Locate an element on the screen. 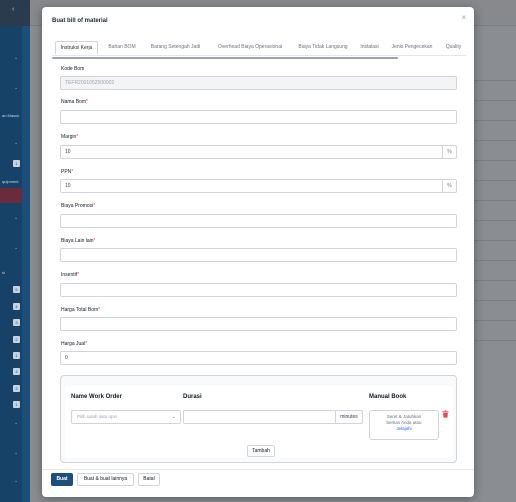  tab-scrollbar is located at coordinates (225, 58).